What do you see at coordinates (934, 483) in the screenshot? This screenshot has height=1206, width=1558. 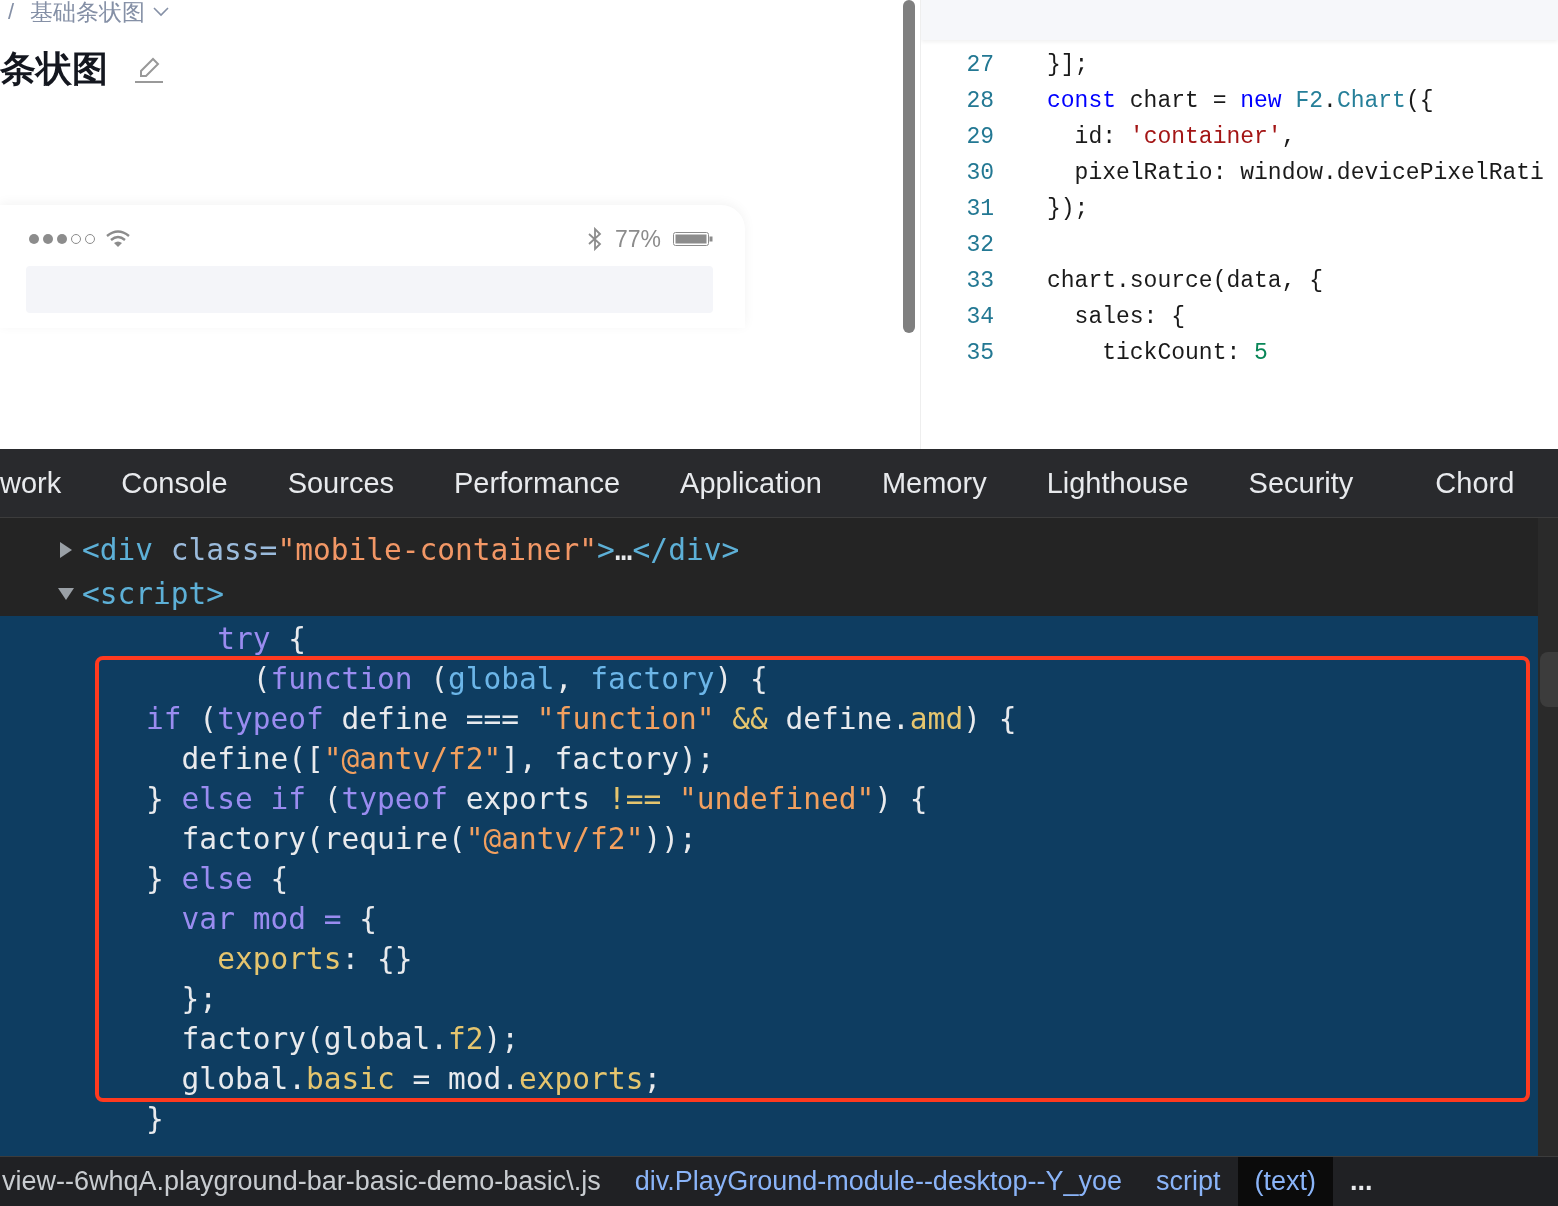 I see `devtools-tab: Memory` at bounding box center [934, 483].